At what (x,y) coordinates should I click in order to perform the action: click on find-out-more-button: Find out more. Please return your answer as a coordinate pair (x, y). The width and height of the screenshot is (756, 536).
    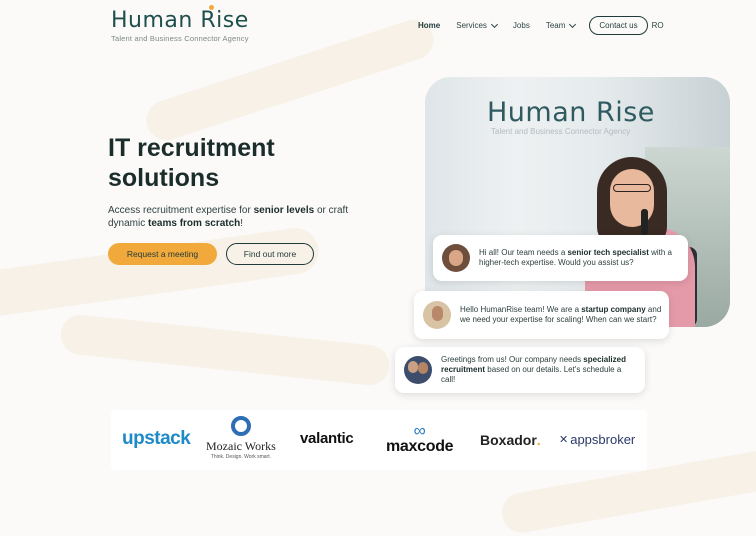
    Looking at the image, I should click on (270, 254).